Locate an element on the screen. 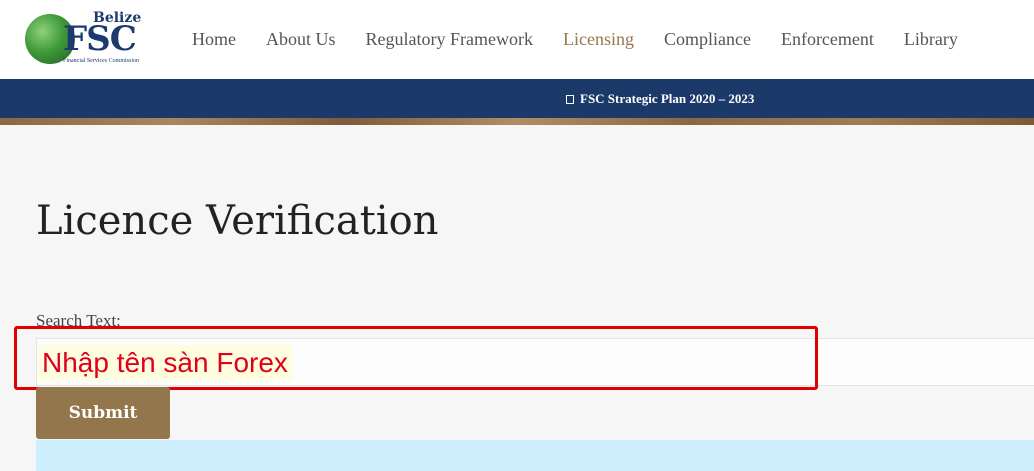 The width and height of the screenshot is (1034, 471). page-title: Licence Verification is located at coordinates (237, 221).